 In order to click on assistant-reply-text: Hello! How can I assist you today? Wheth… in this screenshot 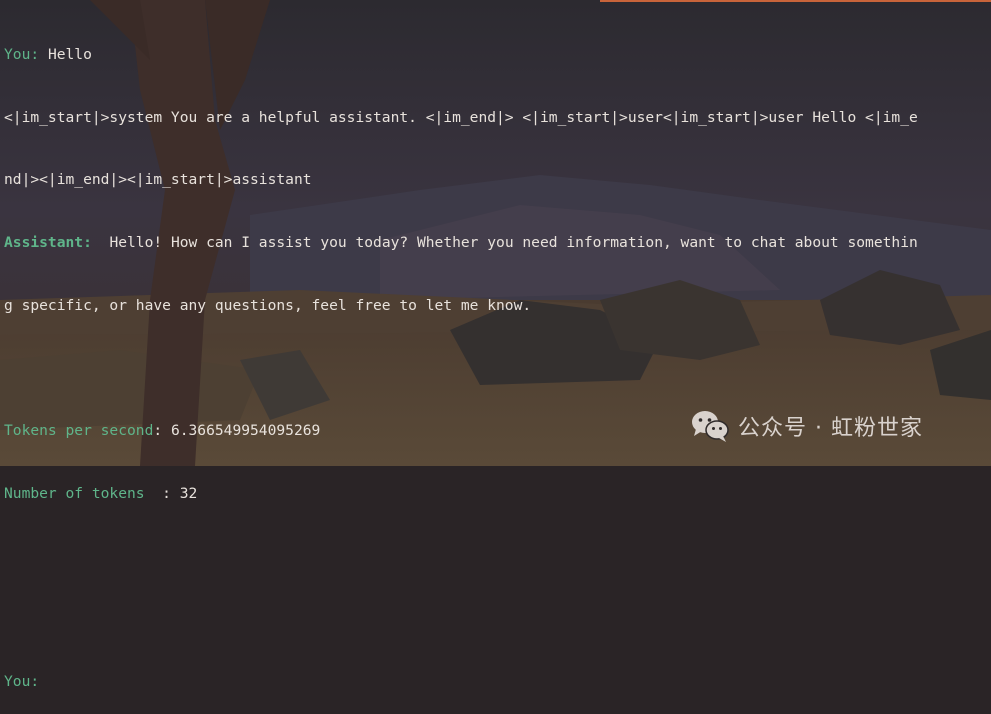, I will do `click(504, 242)`.